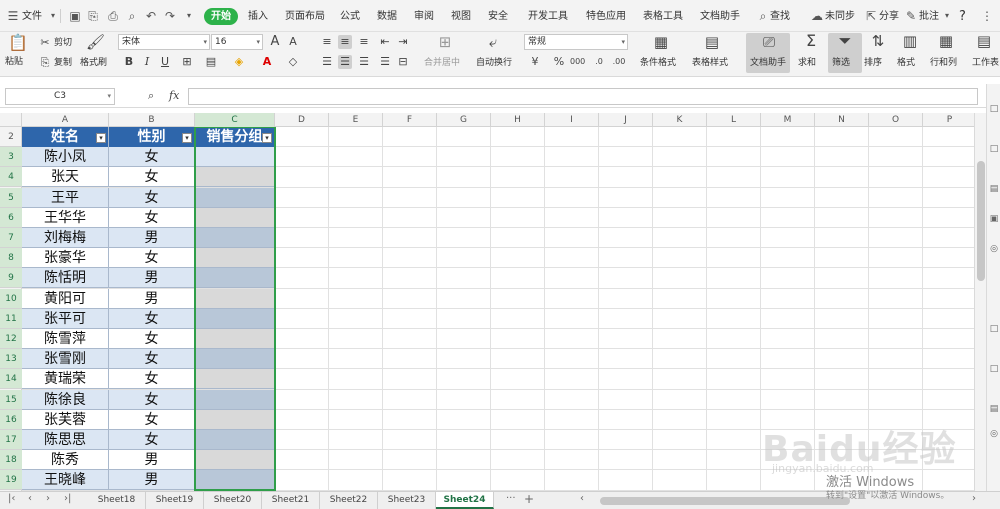 The width and height of the screenshot is (1000, 509). What do you see at coordinates (11, 440) in the screenshot?
I see `row-header: 17` at bounding box center [11, 440].